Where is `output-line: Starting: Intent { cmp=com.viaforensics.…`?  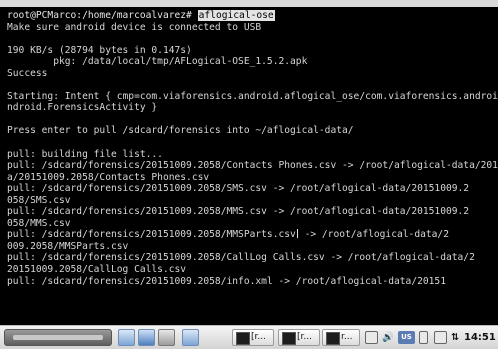
output-line: Starting: Intent { cmp=com.viaforensics.… is located at coordinates (252, 96).